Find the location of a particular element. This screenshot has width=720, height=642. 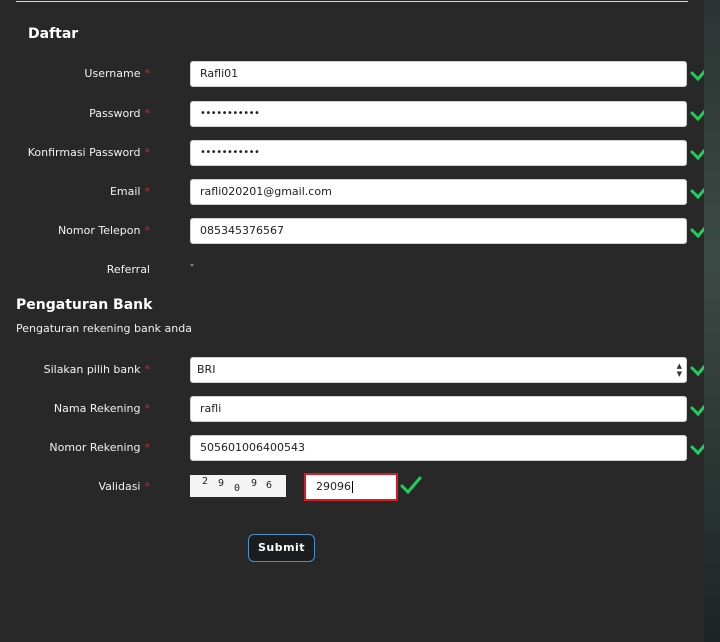

captcha-digit: 2 is located at coordinates (205, 481).